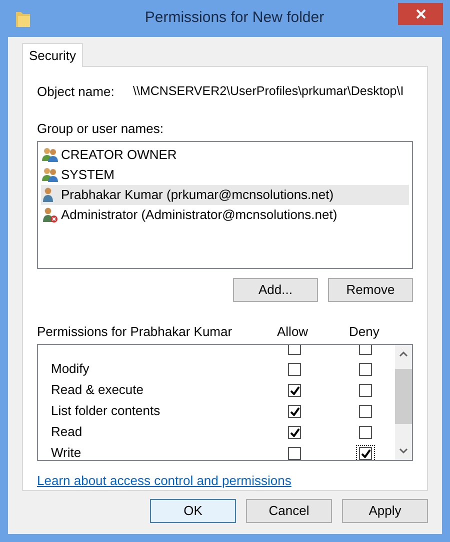  What do you see at coordinates (52, 55) in the screenshot?
I see `tab: Security` at bounding box center [52, 55].